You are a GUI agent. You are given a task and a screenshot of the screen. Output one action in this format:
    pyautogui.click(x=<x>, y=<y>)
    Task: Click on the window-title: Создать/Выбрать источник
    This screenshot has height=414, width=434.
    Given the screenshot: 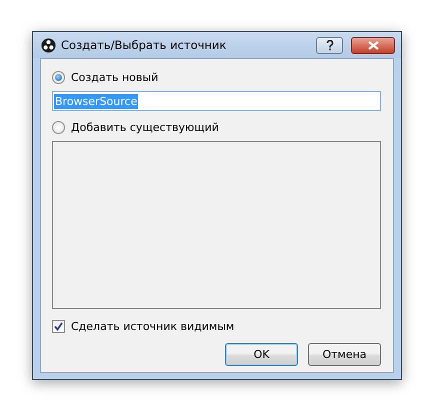 What is the action you would take?
    pyautogui.click(x=144, y=45)
    